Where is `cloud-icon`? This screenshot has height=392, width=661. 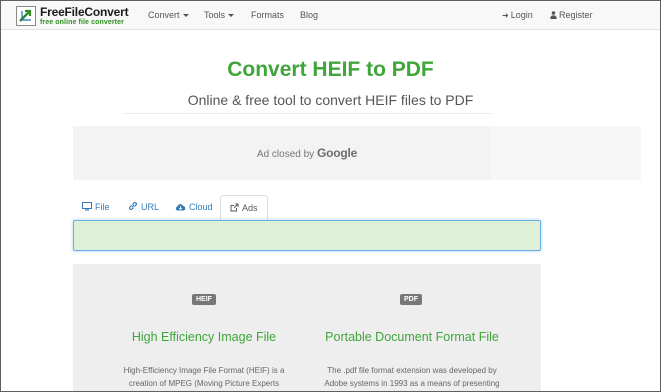 cloud-icon is located at coordinates (180, 207).